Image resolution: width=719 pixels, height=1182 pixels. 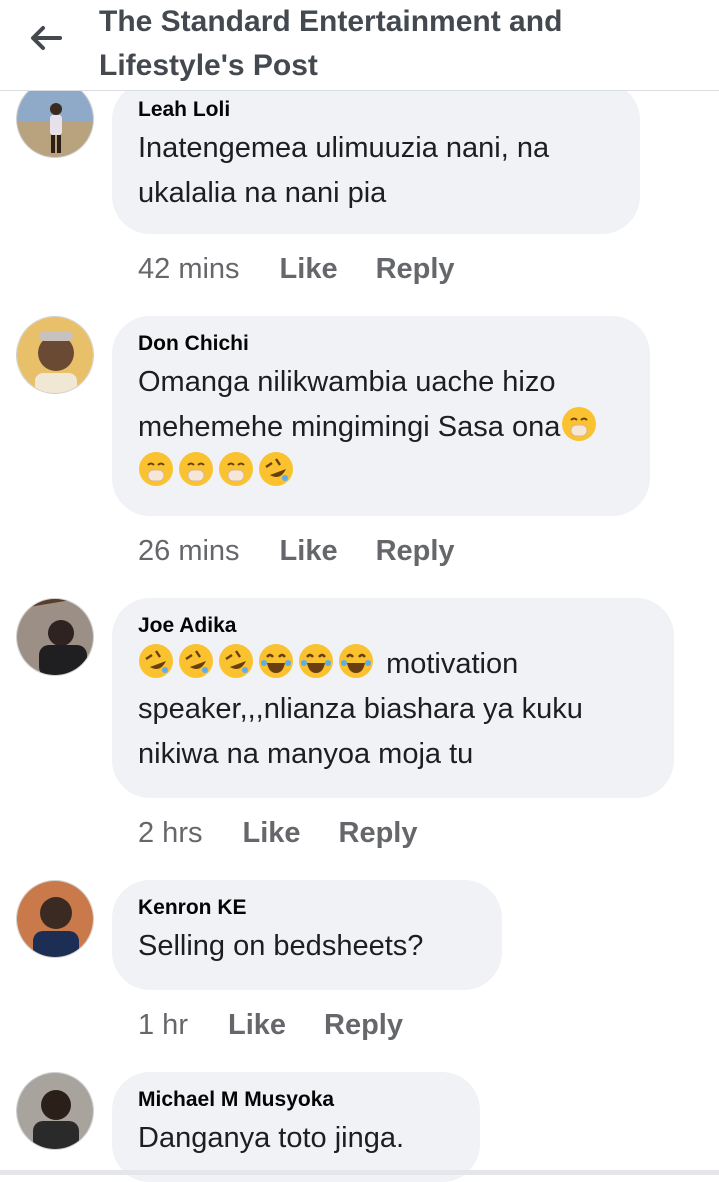 I want to click on comment-author: Leah Loli, so click(x=376, y=110).